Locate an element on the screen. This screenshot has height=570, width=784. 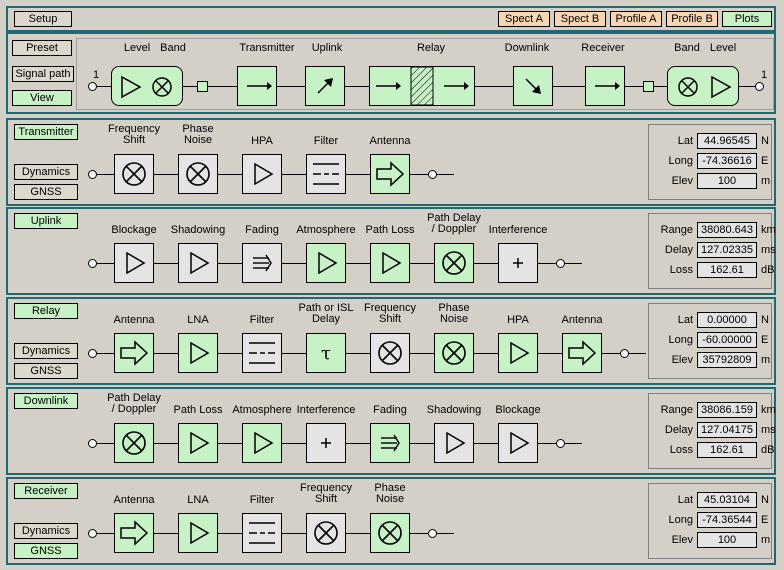
tab-plots: Plots is located at coordinates (747, 19).